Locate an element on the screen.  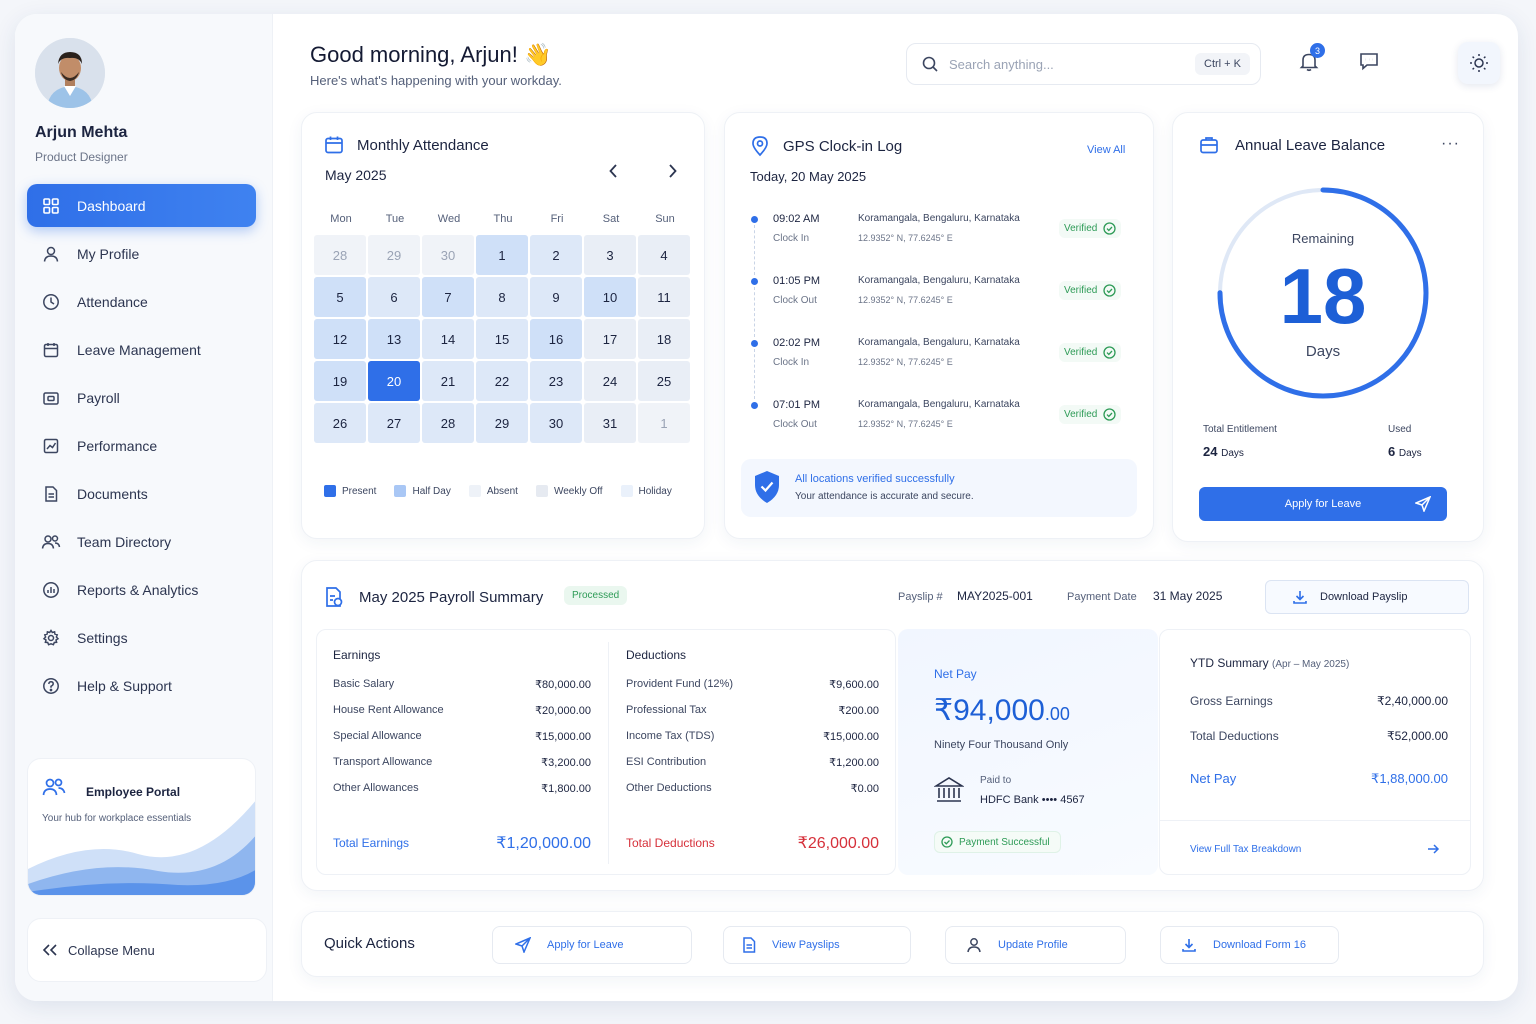
sidebar-item-documents: Documents is located at coordinates (141, 493).